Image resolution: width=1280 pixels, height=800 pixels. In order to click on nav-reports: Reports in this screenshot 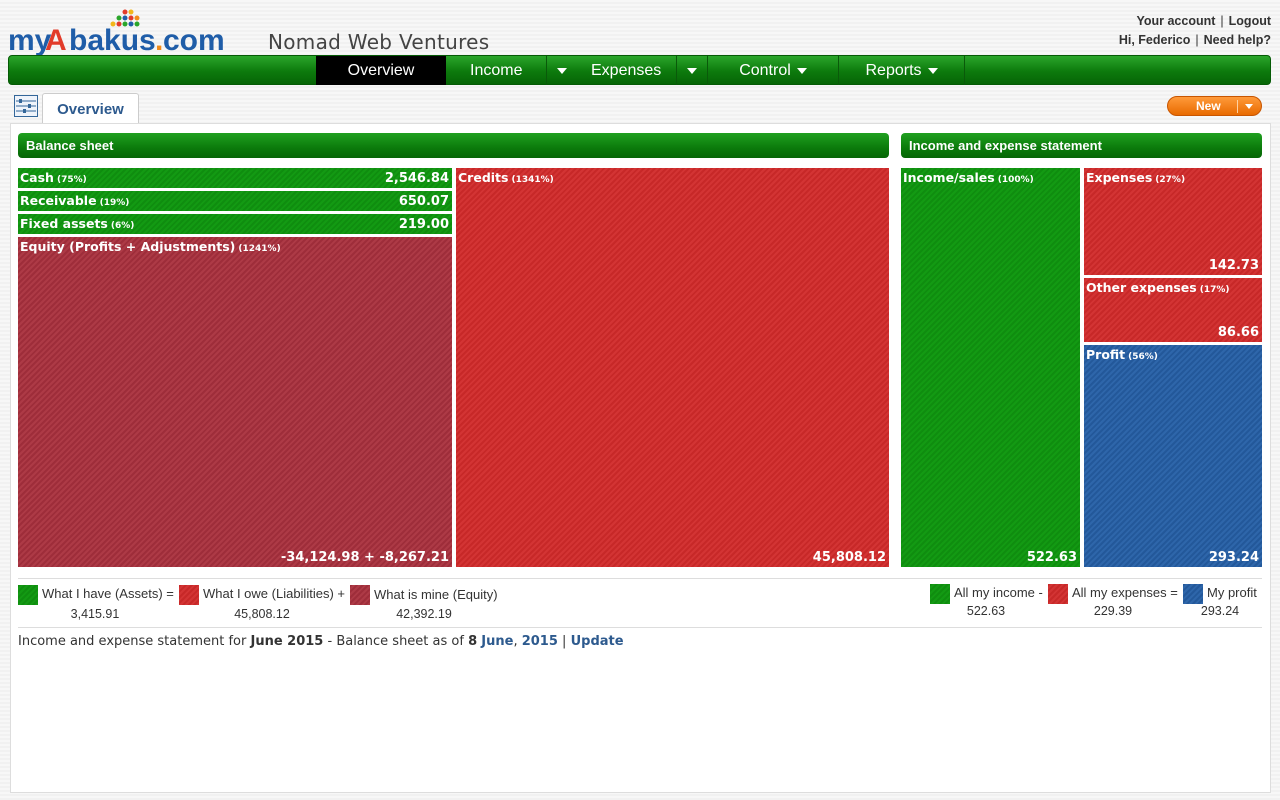, I will do `click(901, 70)`.